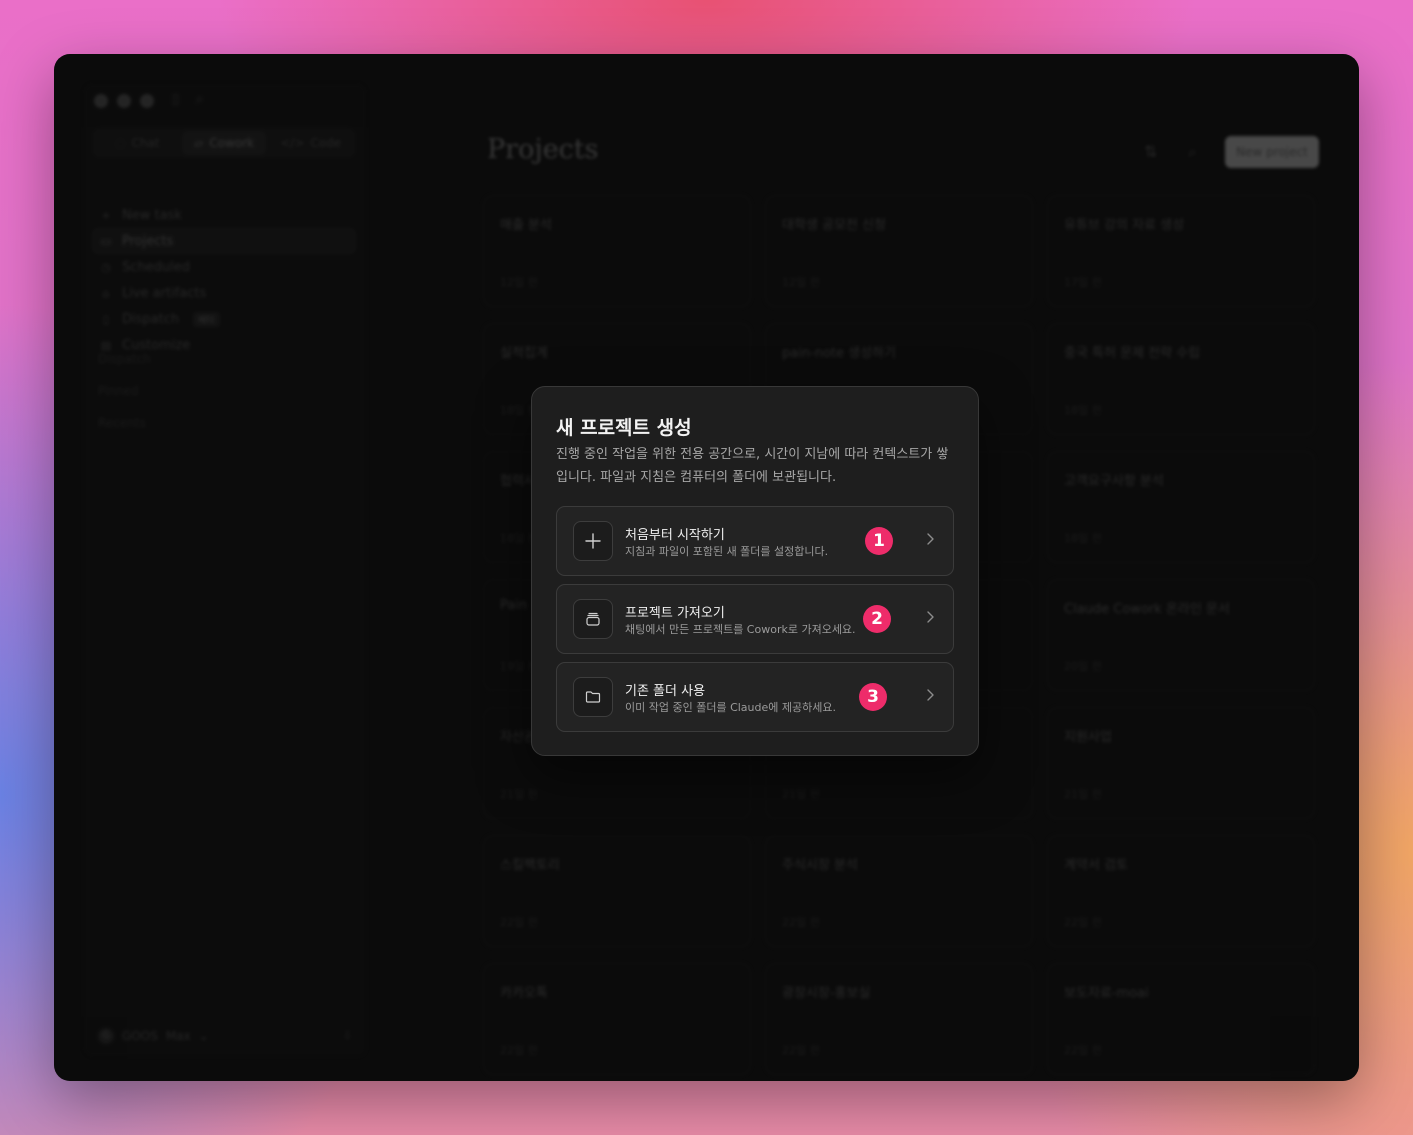 The width and height of the screenshot is (1413, 1135). Describe the element at coordinates (755, 619) in the screenshot. I see `option-import-project: 프로젝트 가져오기 채팅에서 만든 프로젝트를 Cowork로 가져오세요. 2` at that location.